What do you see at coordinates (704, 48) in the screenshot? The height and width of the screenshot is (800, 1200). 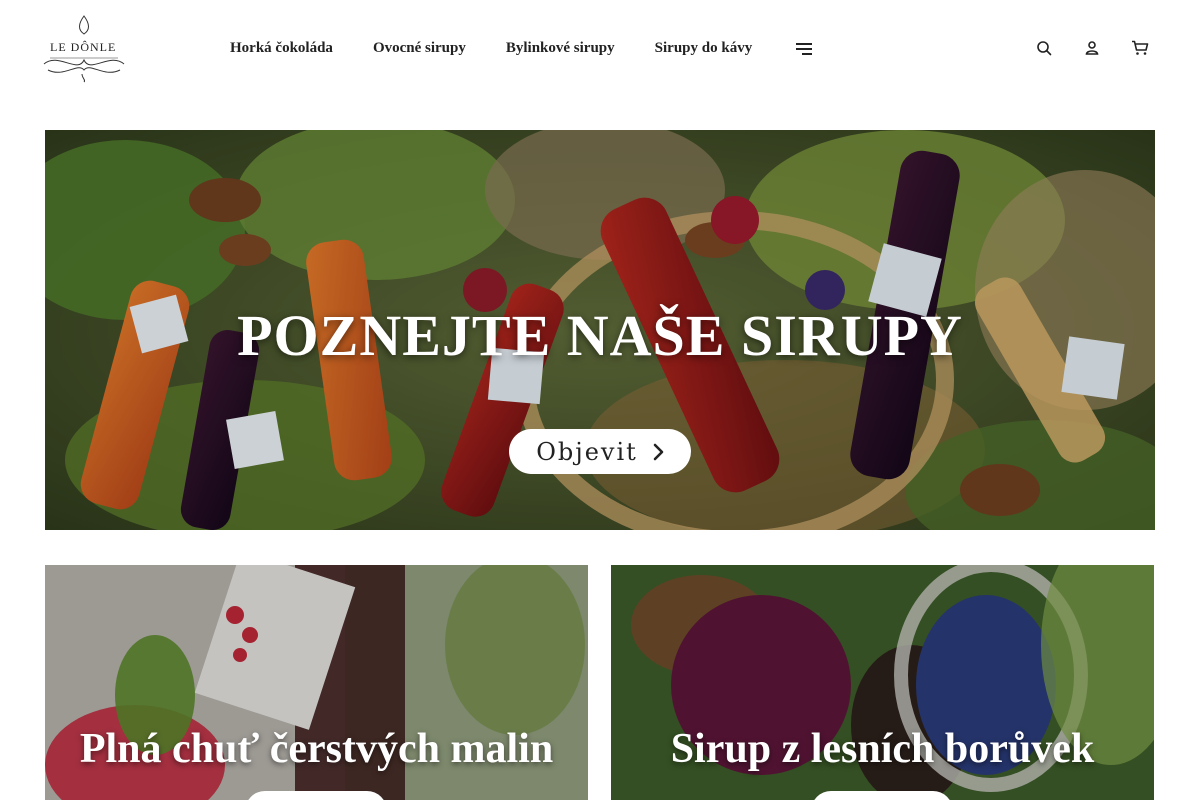 I see `nav-item-coffee-syrups: Sirupy do kávy` at bounding box center [704, 48].